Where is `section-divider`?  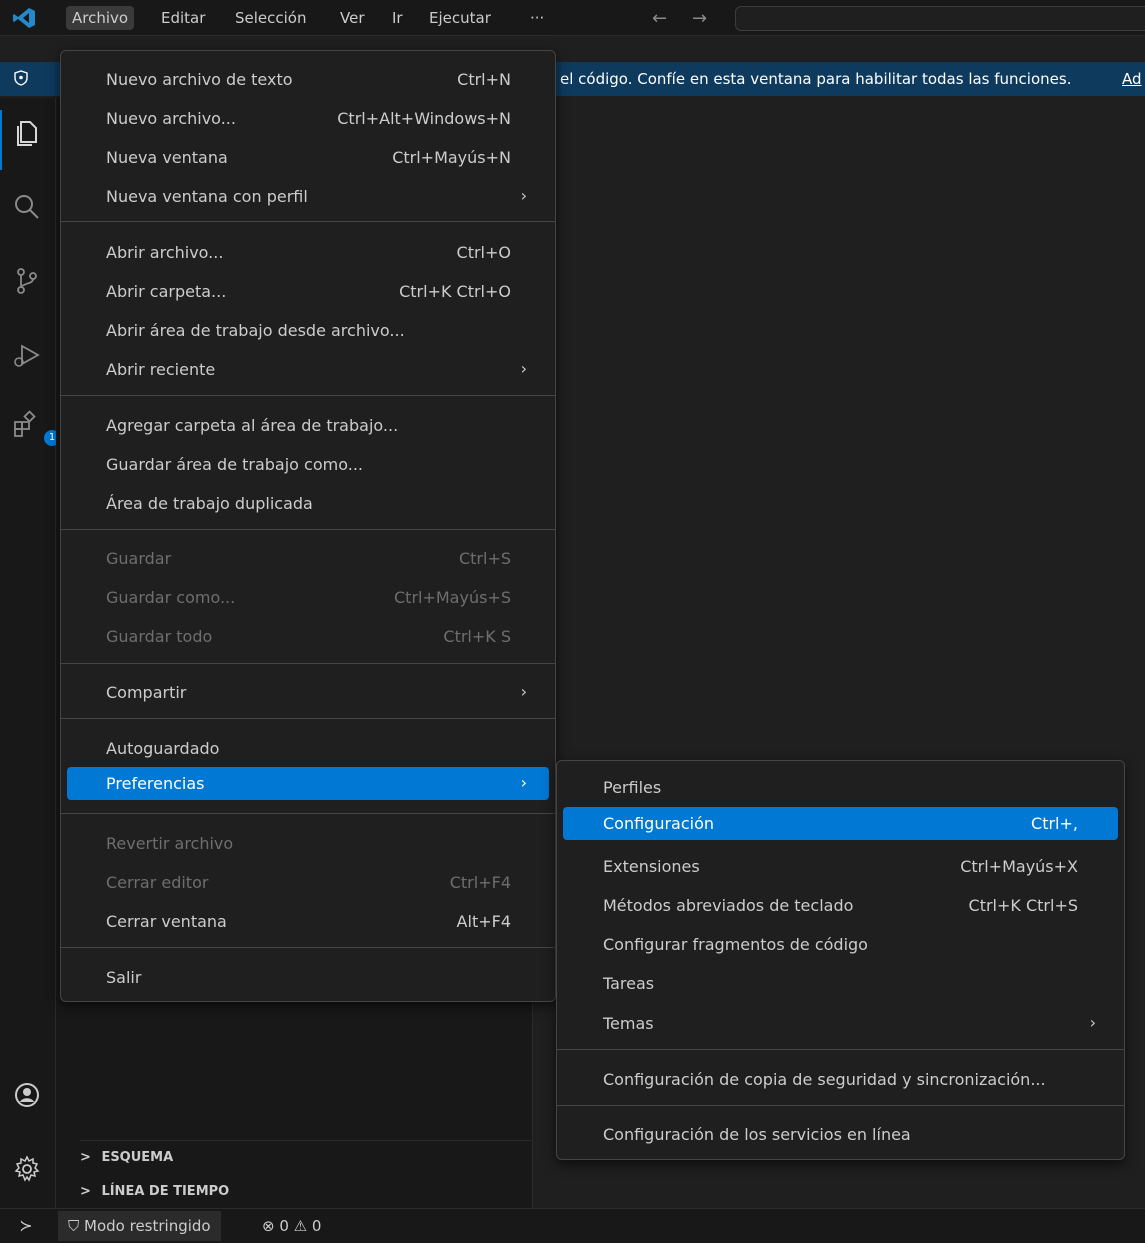 section-divider is located at coordinates (306, 1140).